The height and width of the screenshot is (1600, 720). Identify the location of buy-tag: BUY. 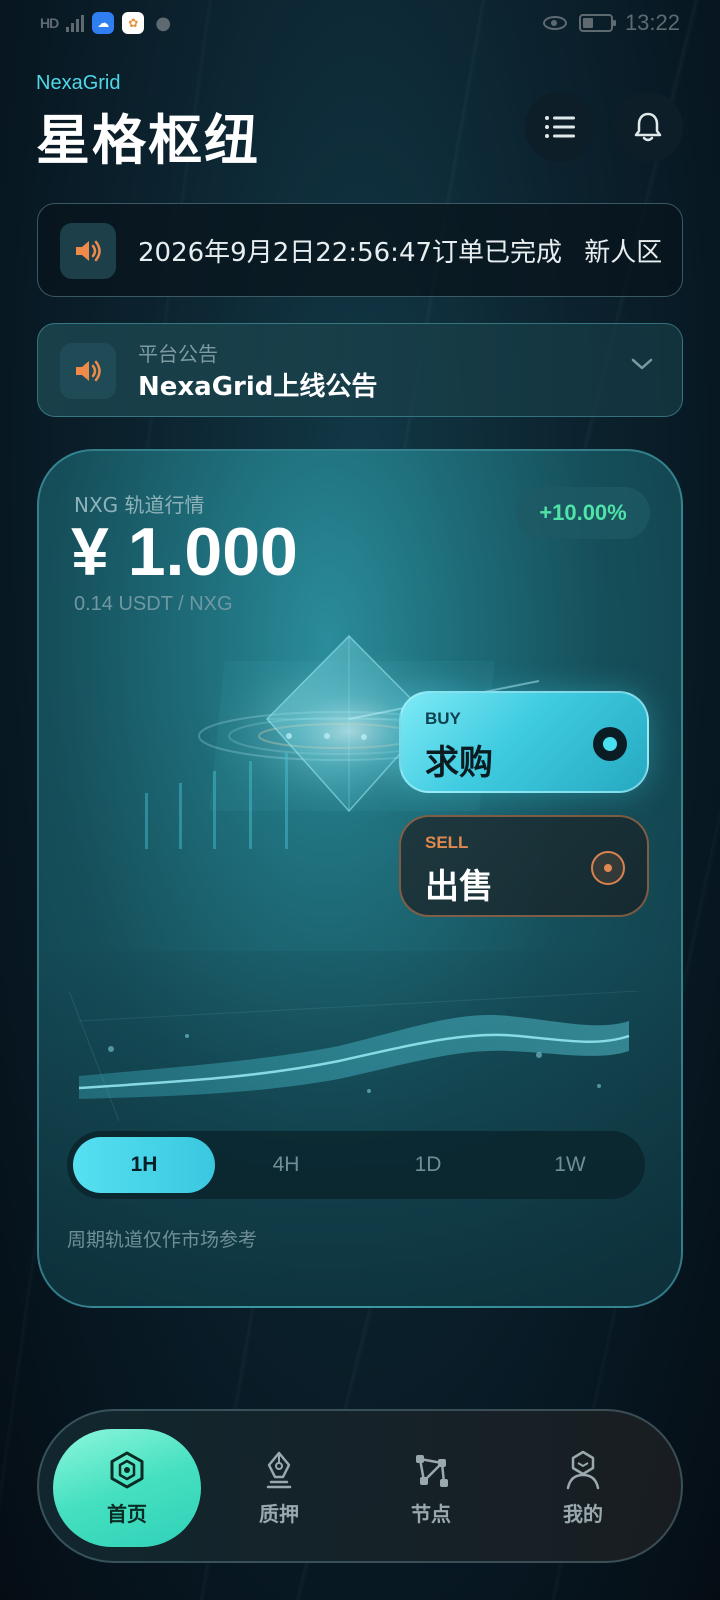
(443, 718).